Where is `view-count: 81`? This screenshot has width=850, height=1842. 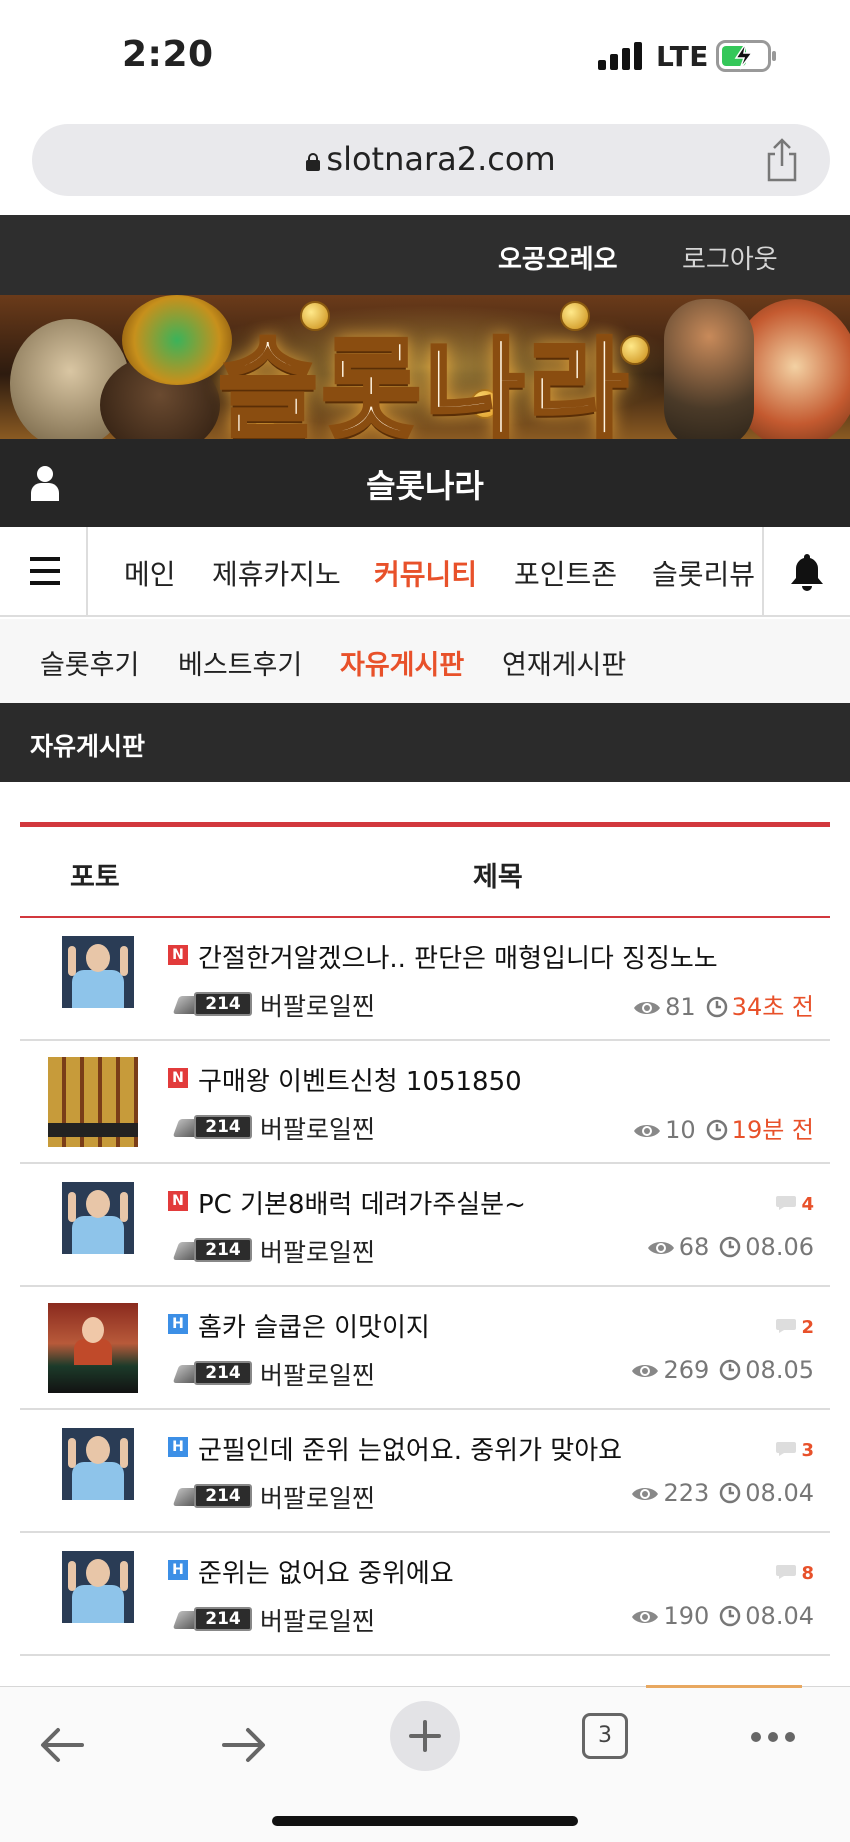
view-count: 81 is located at coordinates (680, 1007).